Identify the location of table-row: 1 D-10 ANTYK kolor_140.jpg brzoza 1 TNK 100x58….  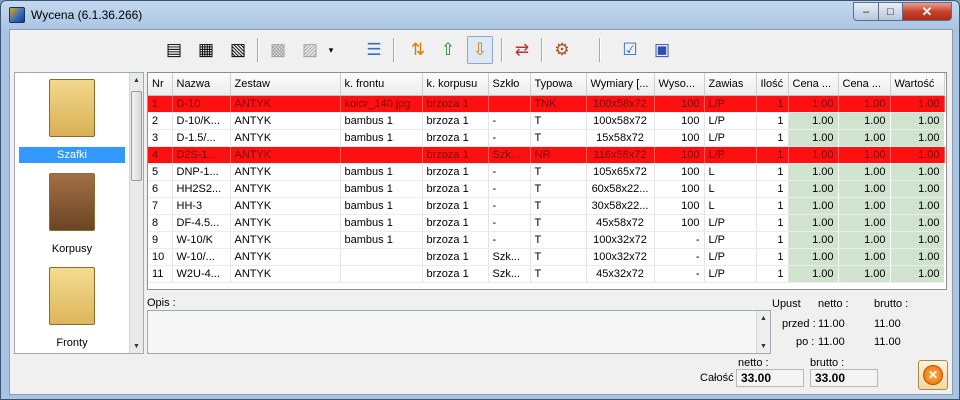
(546, 104).